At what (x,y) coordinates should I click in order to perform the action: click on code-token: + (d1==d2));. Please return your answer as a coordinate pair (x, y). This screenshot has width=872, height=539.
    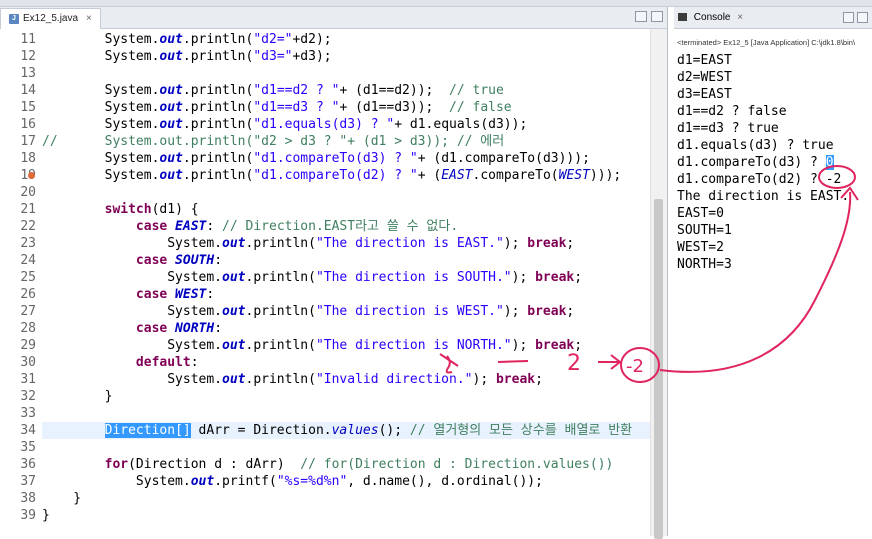
    Looking at the image, I should click on (394, 90).